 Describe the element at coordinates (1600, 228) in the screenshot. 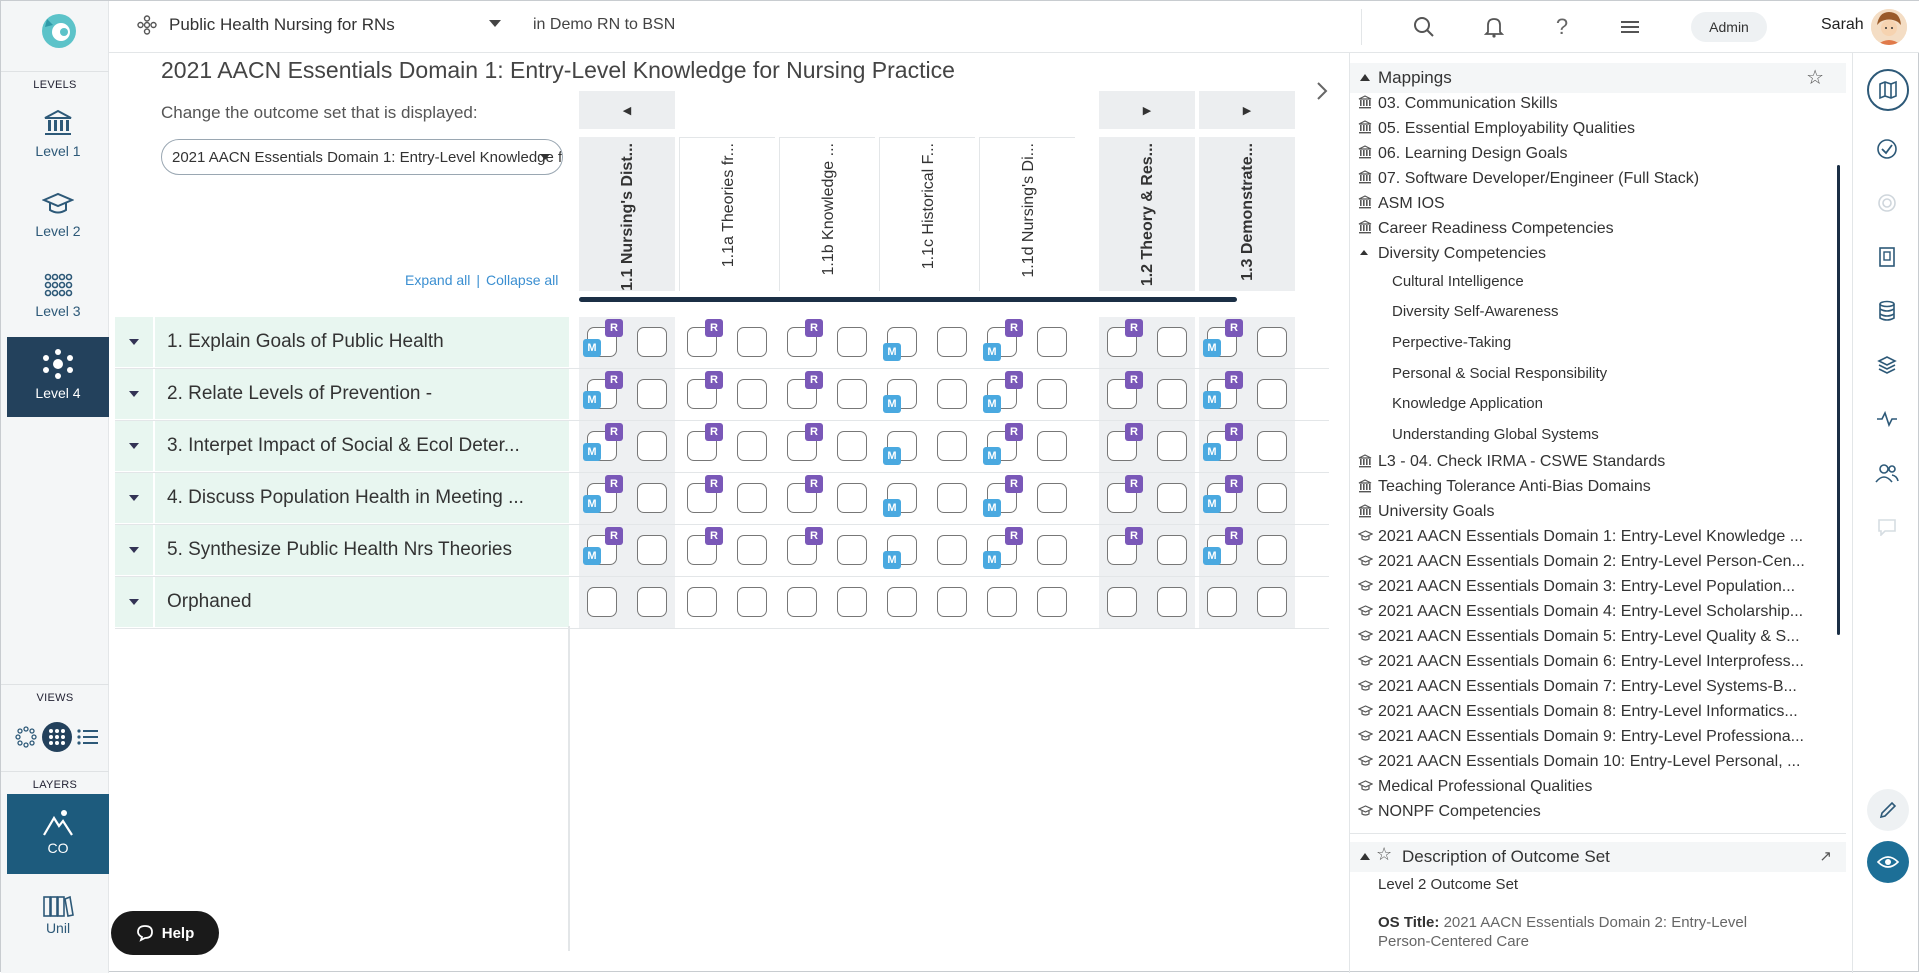

I see `mapping-item: Career Readiness Competencies` at that location.